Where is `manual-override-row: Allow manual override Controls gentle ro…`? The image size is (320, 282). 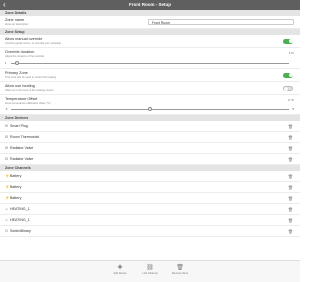 manual-override-row: Allow manual override Controls gentle ro… is located at coordinates (150, 41).